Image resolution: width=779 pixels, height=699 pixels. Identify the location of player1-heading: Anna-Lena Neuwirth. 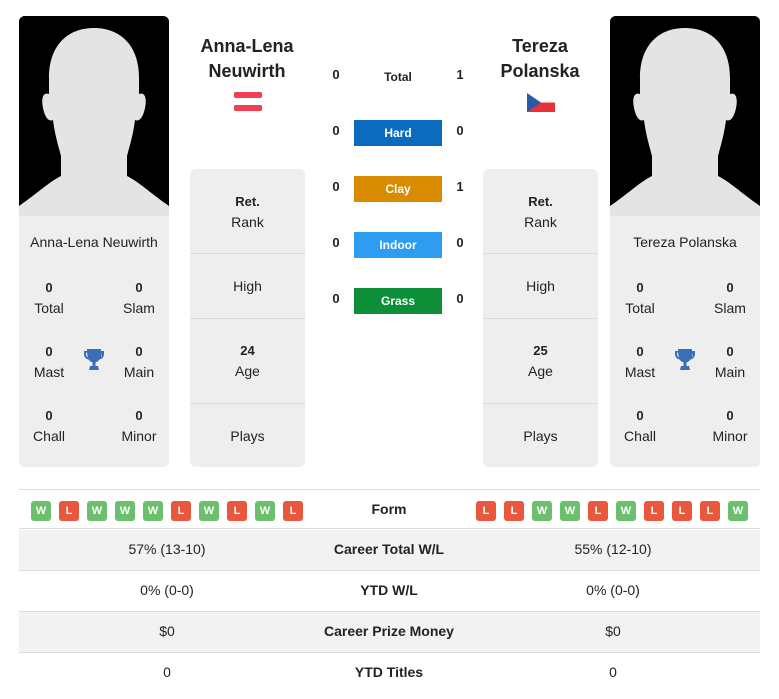
(247, 59).